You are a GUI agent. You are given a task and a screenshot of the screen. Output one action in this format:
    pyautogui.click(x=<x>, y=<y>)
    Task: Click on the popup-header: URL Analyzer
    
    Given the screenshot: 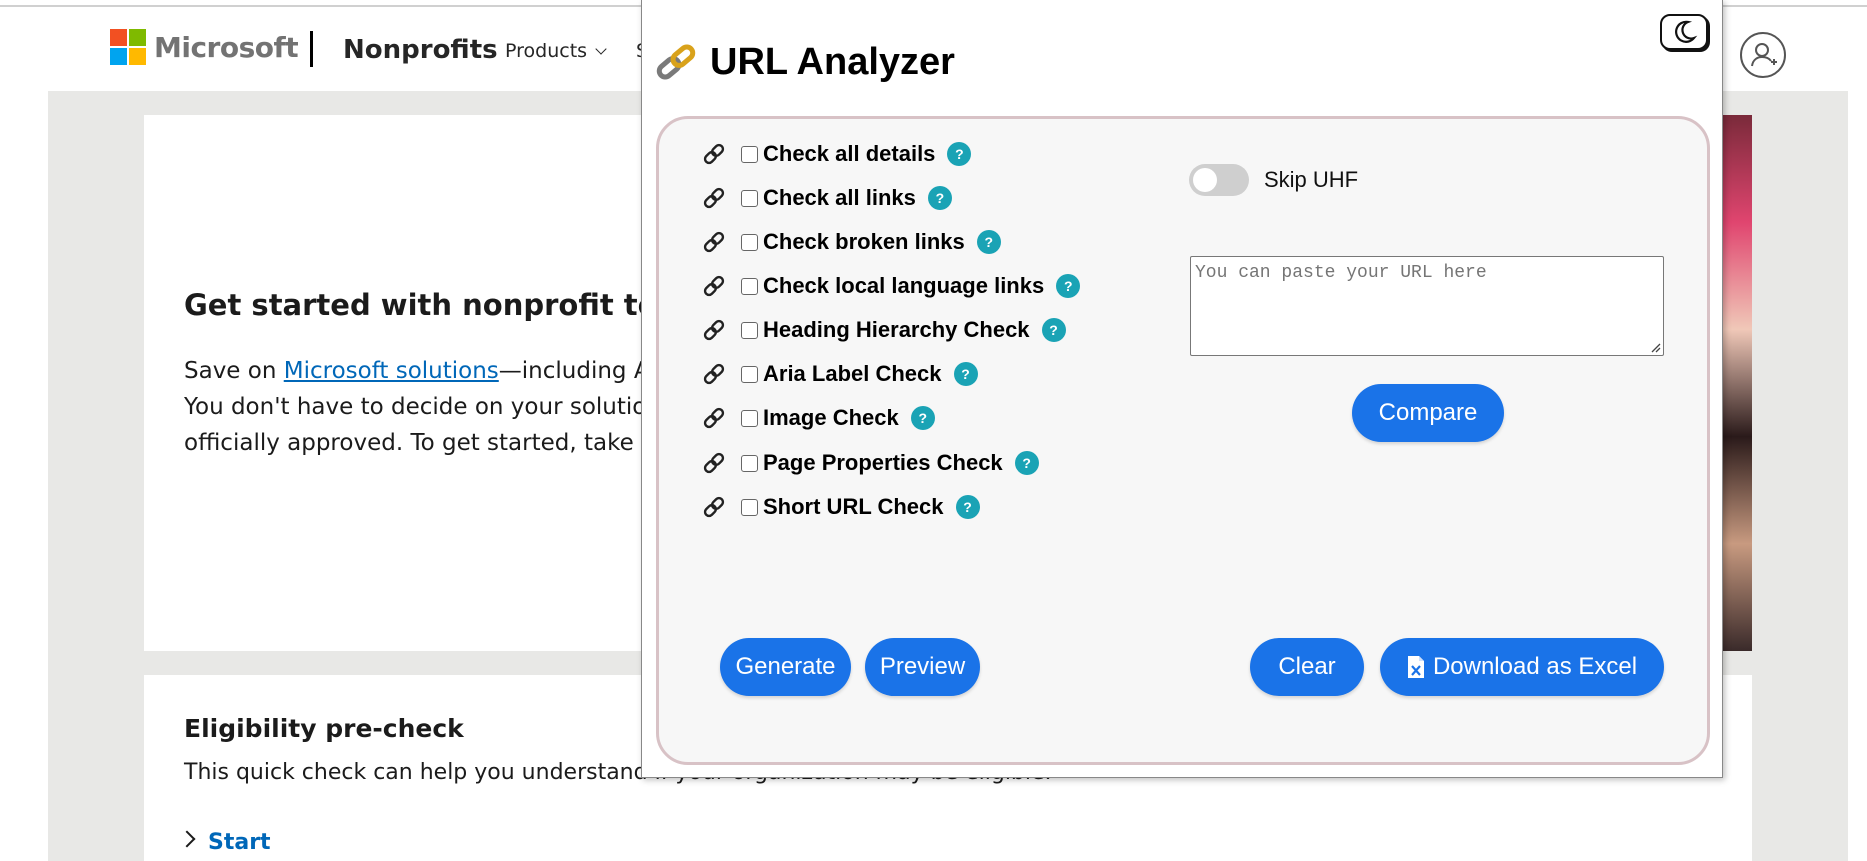 What is the action you would take?
    pyautogui.click(x=803, y=62)
    